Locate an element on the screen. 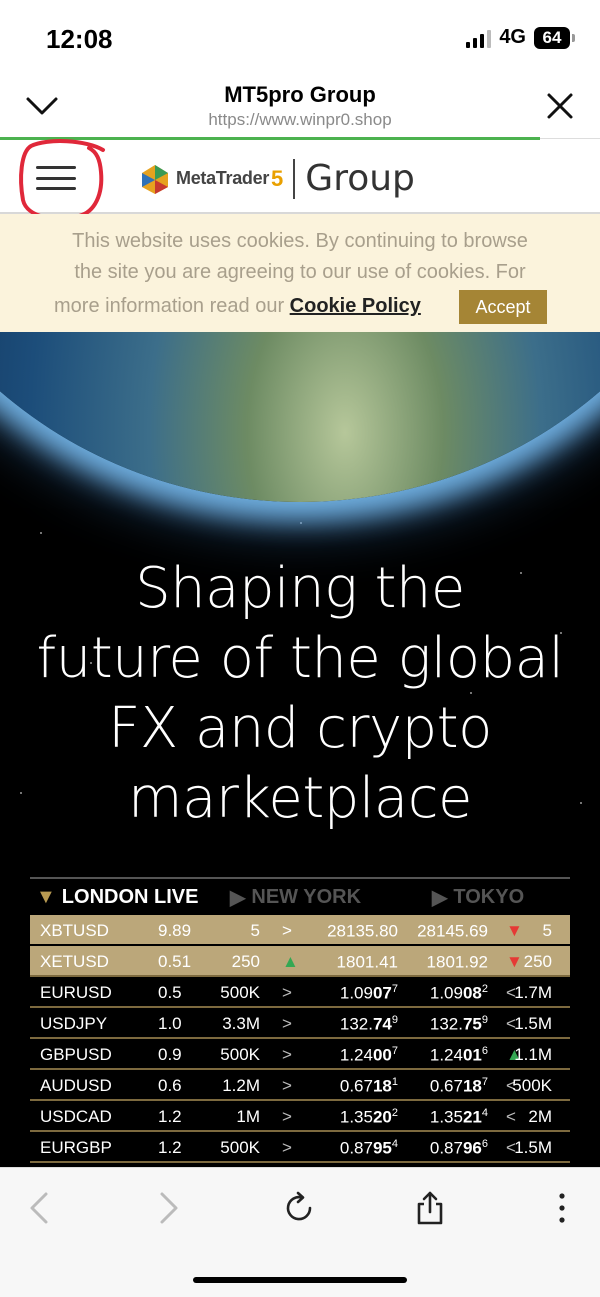  ticker-ask-price: 0.67187 is located at coordinates (459, 1086).